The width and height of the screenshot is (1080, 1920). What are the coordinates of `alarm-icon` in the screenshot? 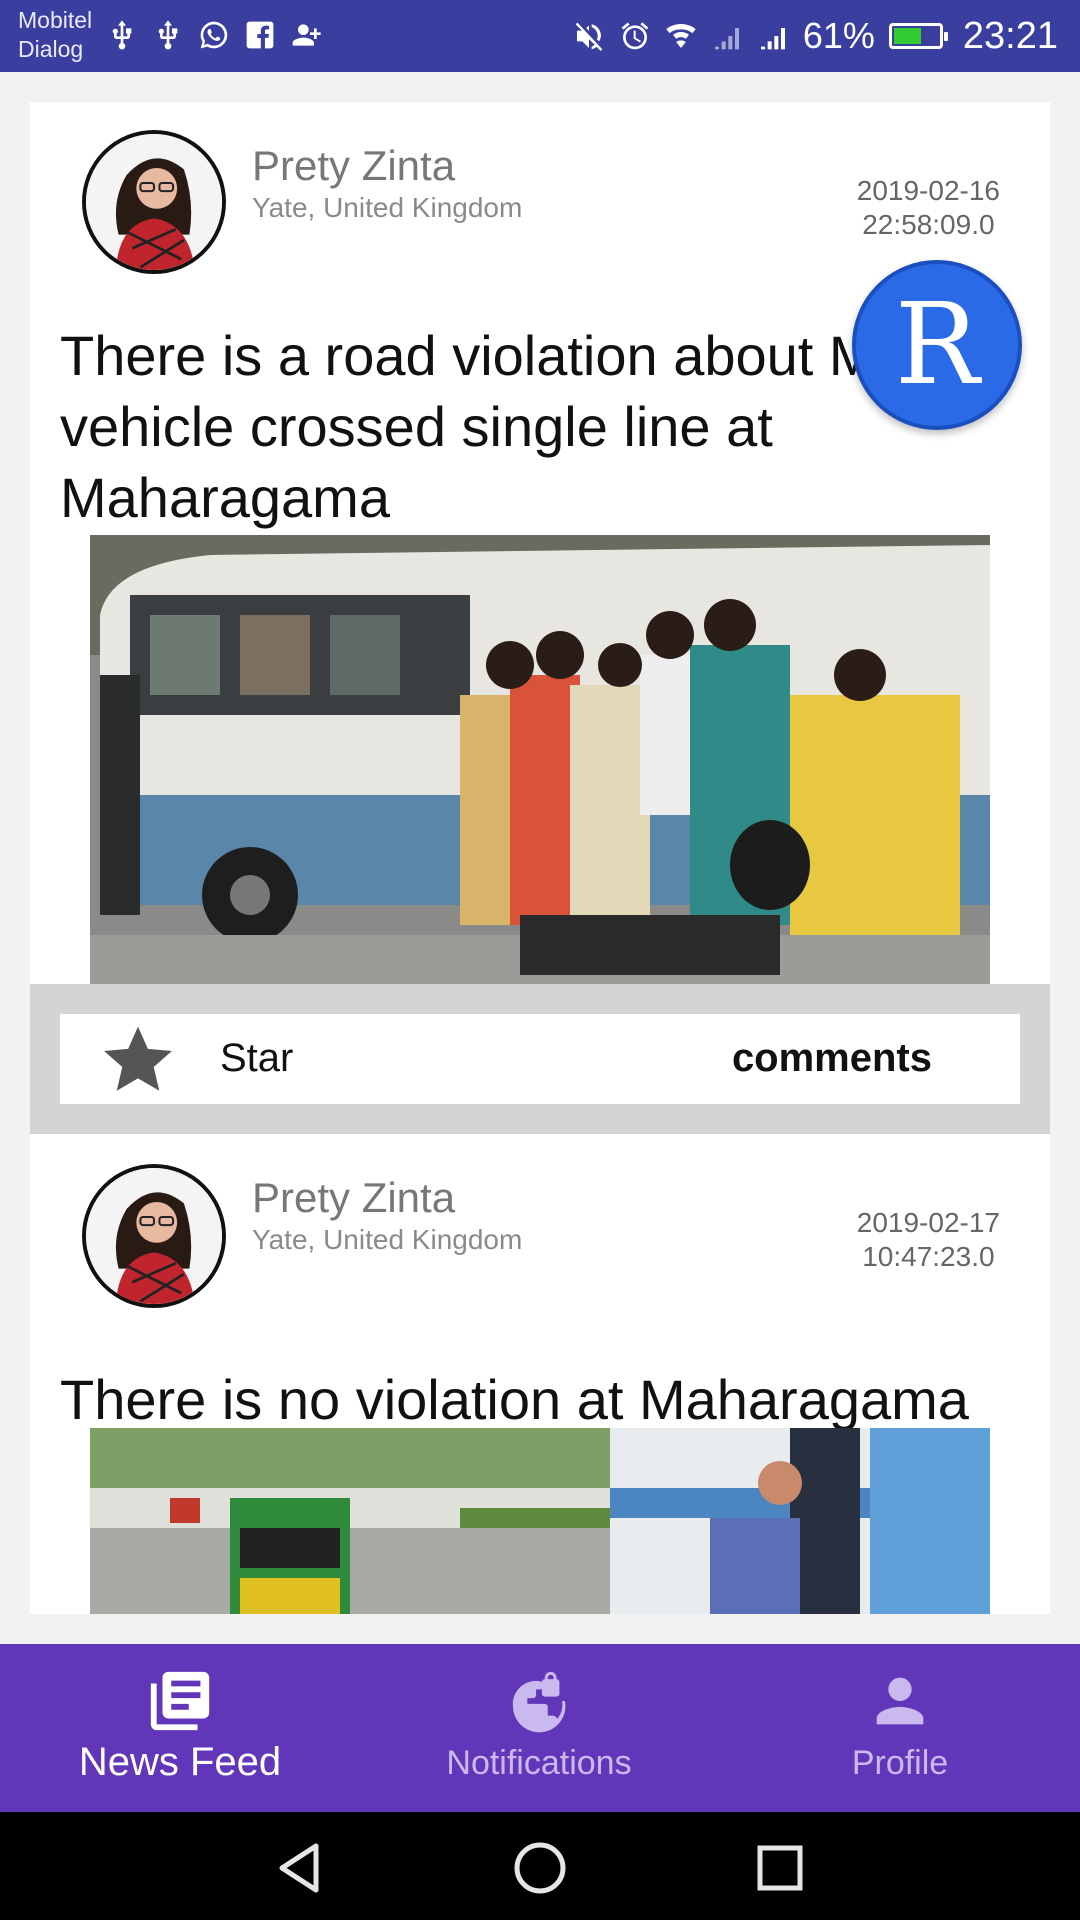 It's located at (635, 36).